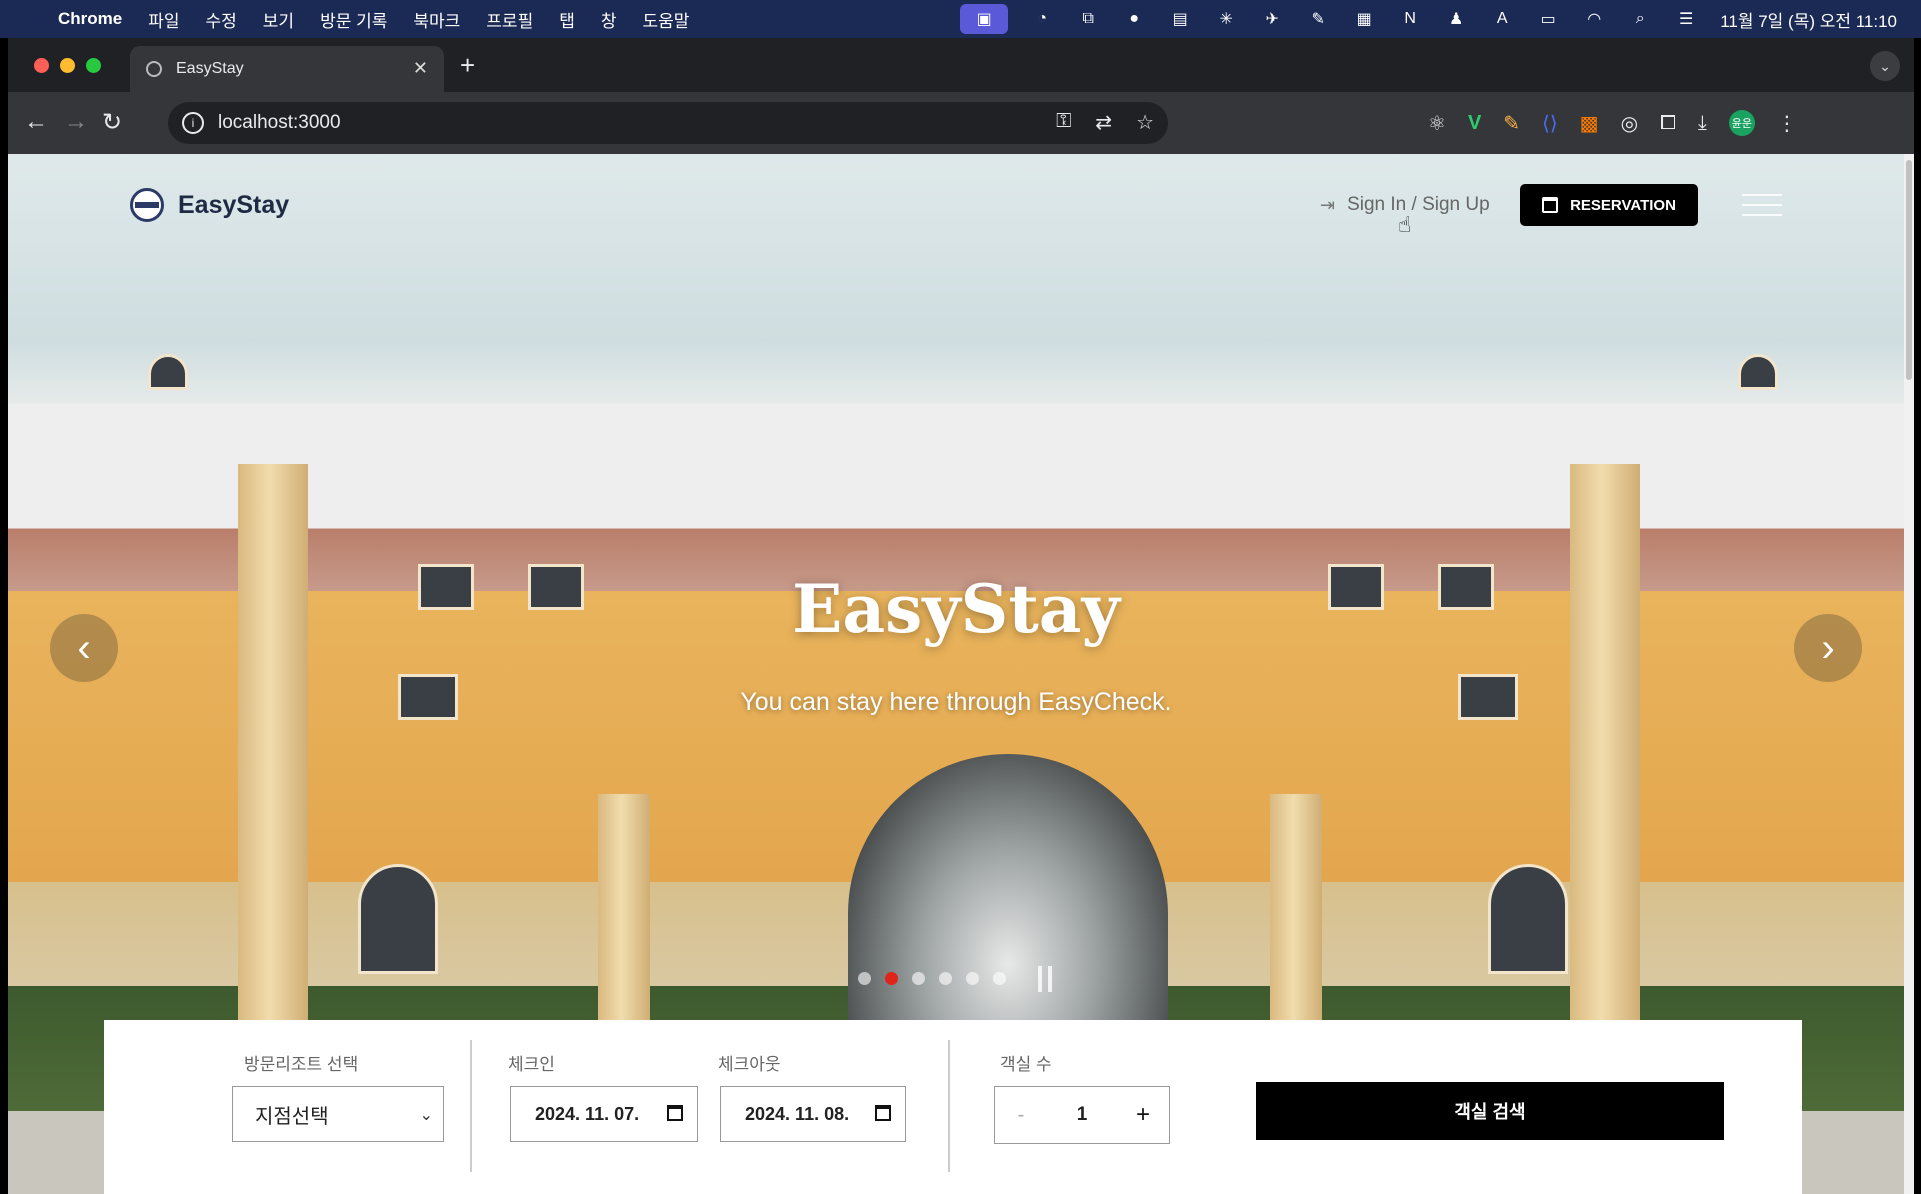  Describe the element at coordinates (1511, 123) in the screenshot. I see `color-picker-icon: ✎` at that location.